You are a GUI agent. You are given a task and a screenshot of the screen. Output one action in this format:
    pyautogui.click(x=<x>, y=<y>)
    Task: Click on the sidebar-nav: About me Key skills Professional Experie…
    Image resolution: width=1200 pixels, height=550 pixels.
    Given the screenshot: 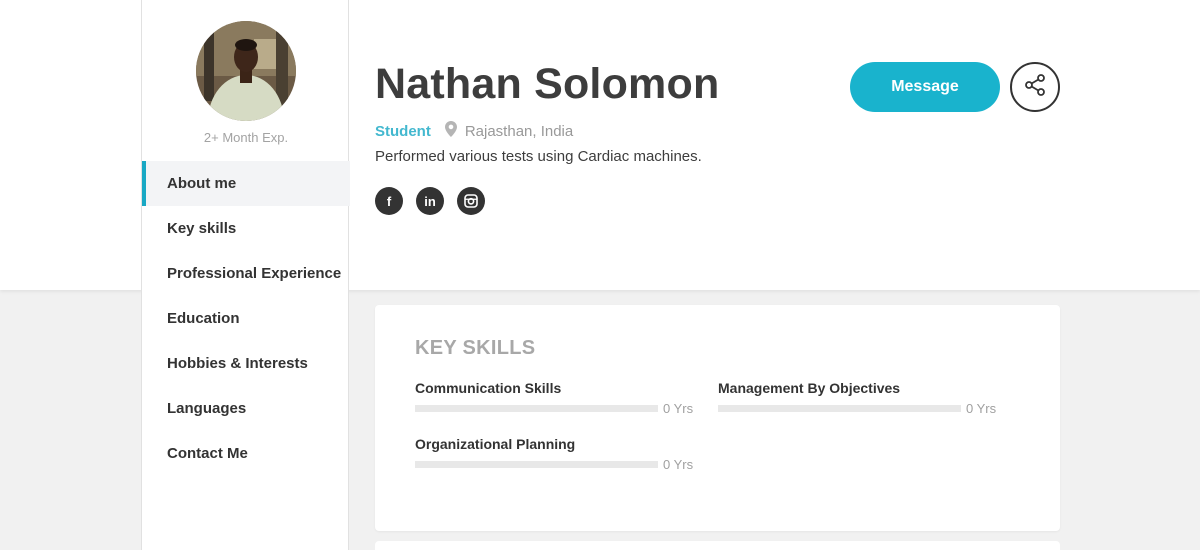 What is the action you would take?
    pyautogui.click(x=246, y=318)
    